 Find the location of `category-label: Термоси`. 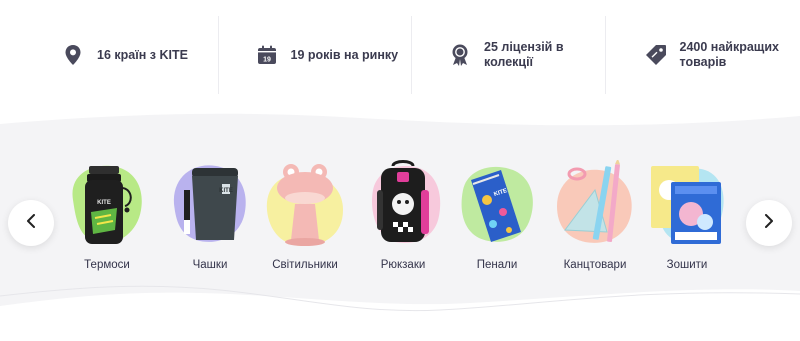

category-label: Термоси is located at coordinates (107, 265).